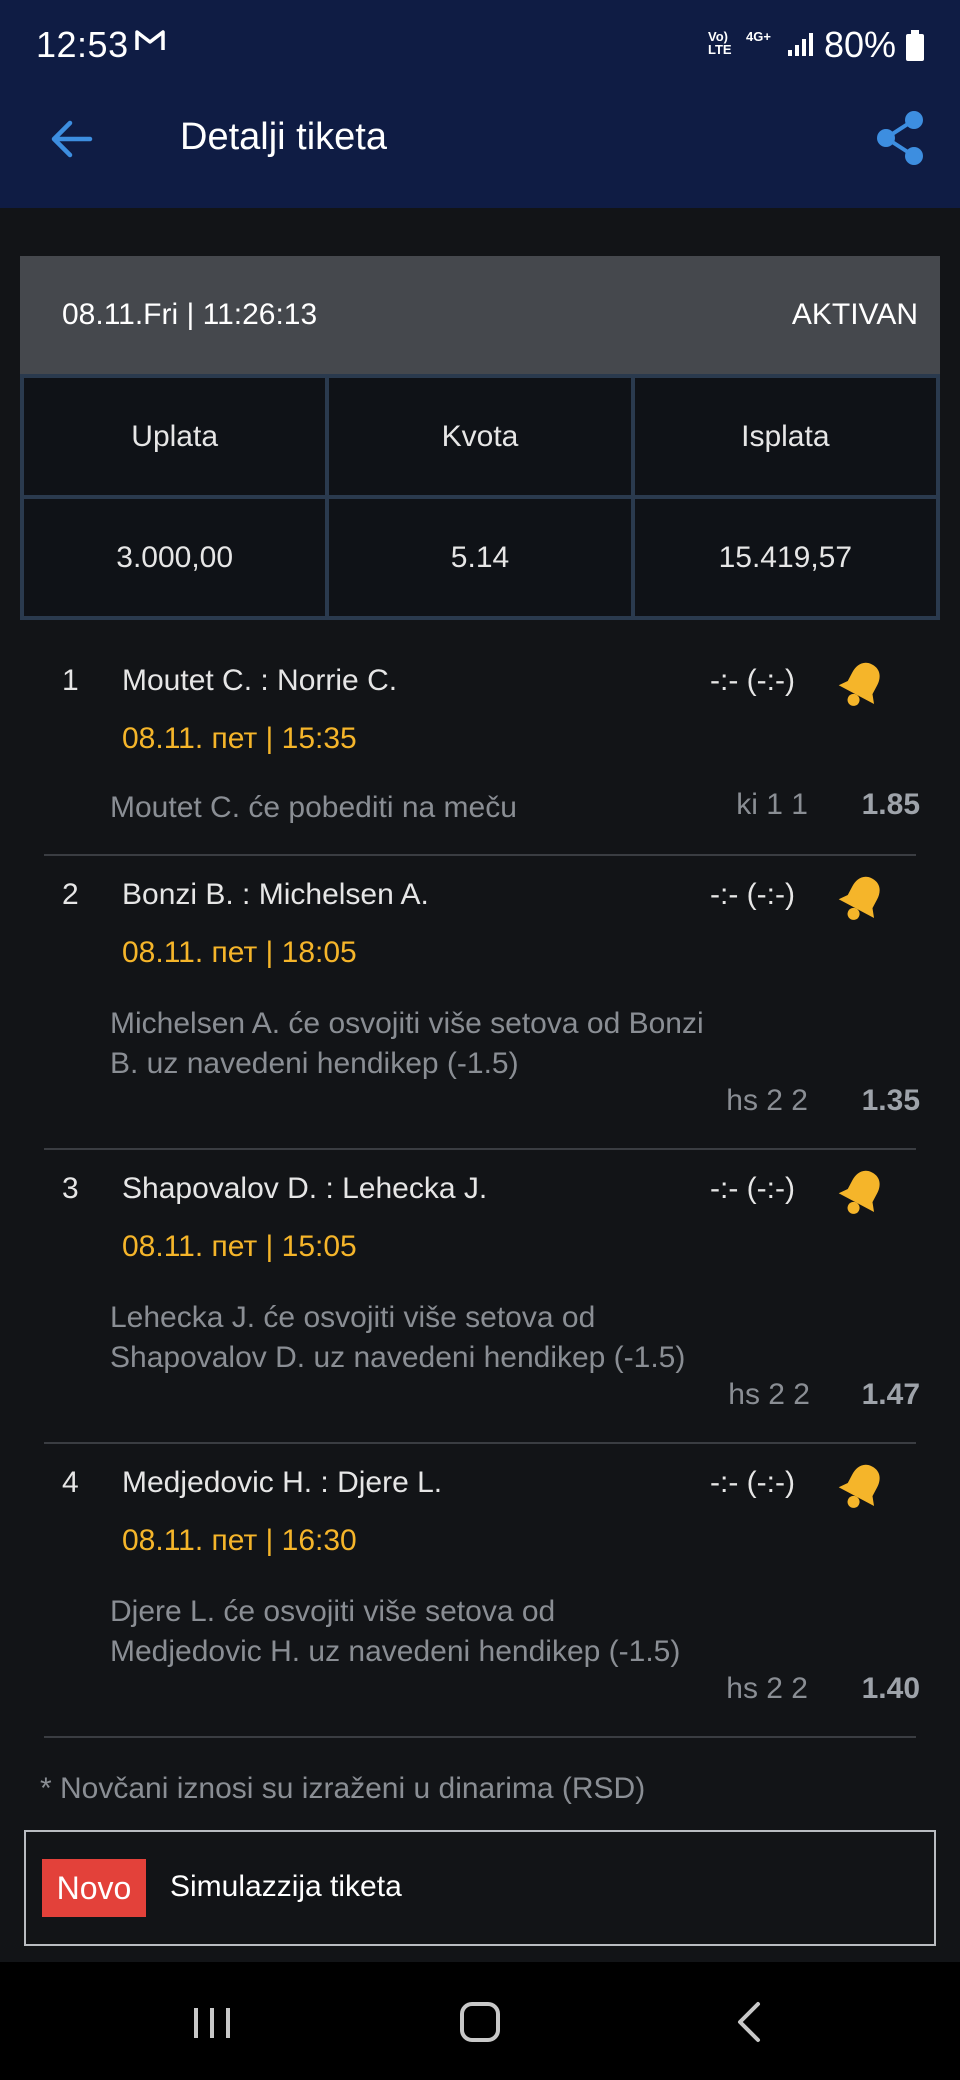 The width and height of the screenshot is (960, 2080). Describe the element at coordinates (313, 807) in the screenshot. I see `bet-description: Moutet C. će pobediti na meču` at that location.